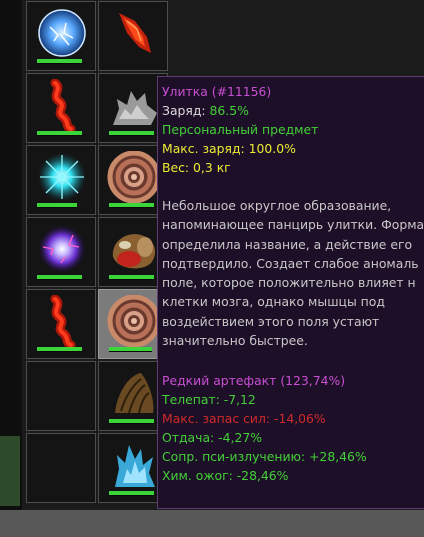 The image size is (424, 537). Describe the element at coordinates (134, 465) in the screenshot. I see `ice-crystal-artifact-icon` at that location.